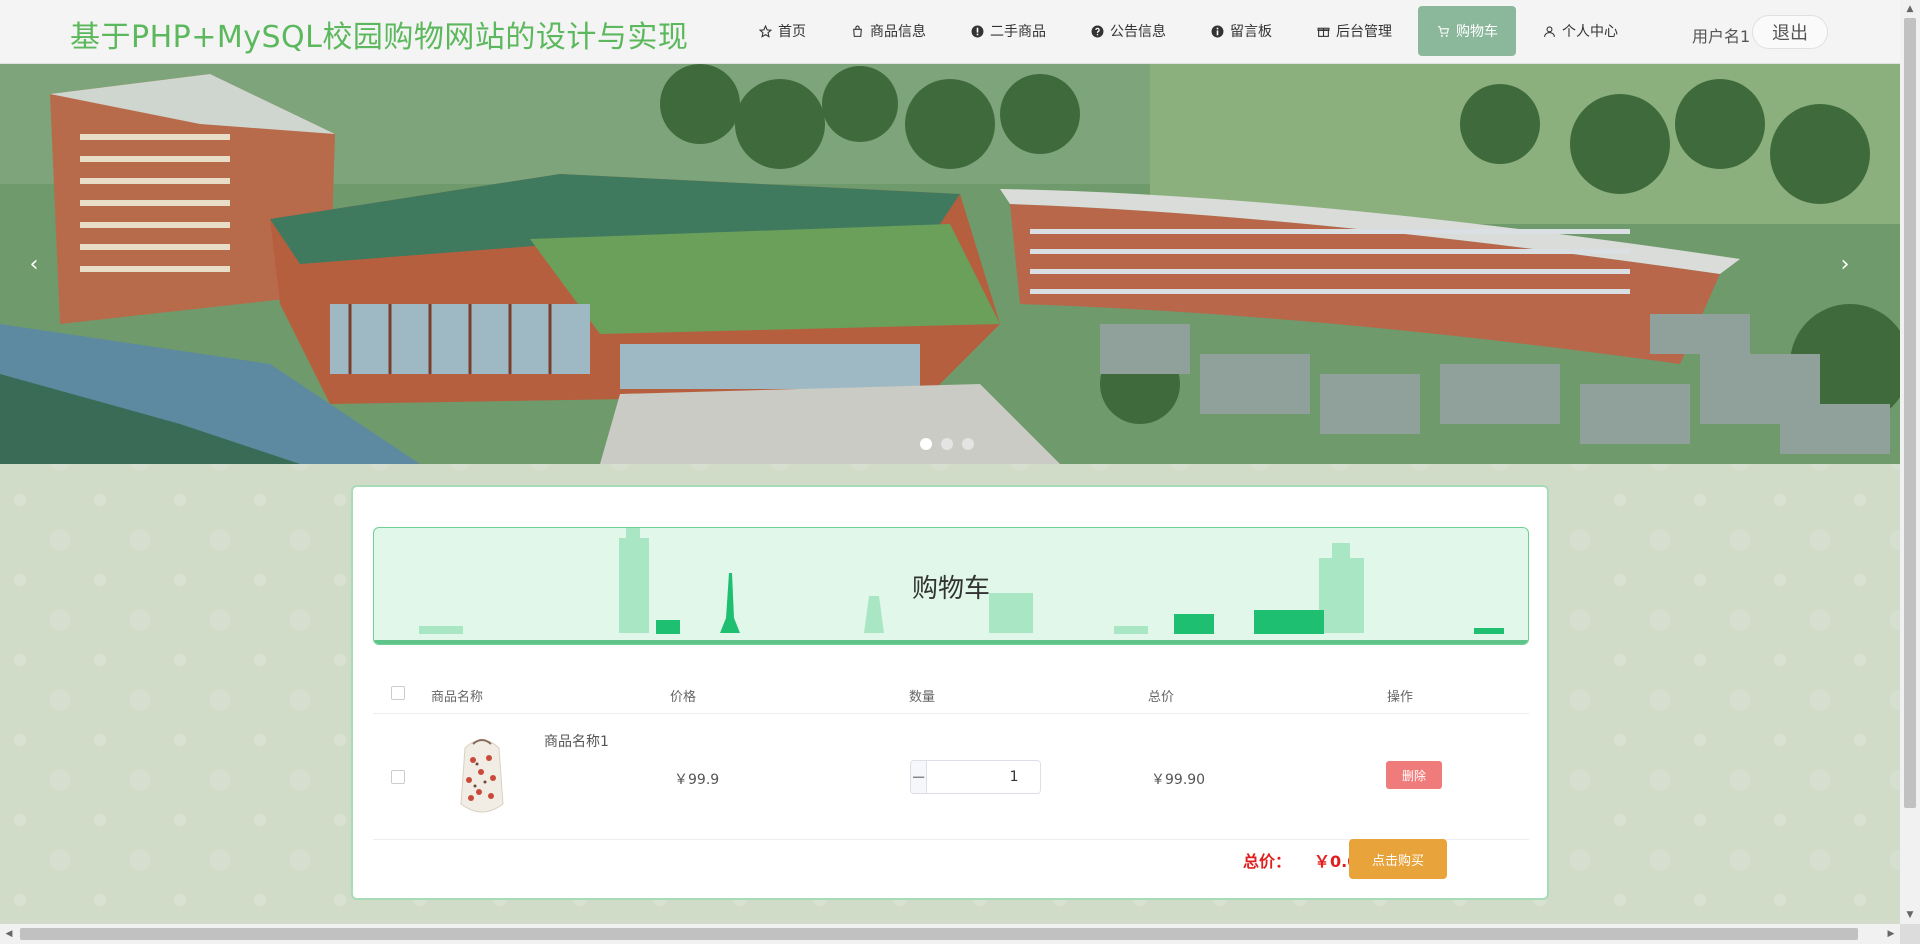  What do you see at coordinates (576, 741) in the screenshot?
I see `product-name: 商品名称1` at bounding box center [576, 741].